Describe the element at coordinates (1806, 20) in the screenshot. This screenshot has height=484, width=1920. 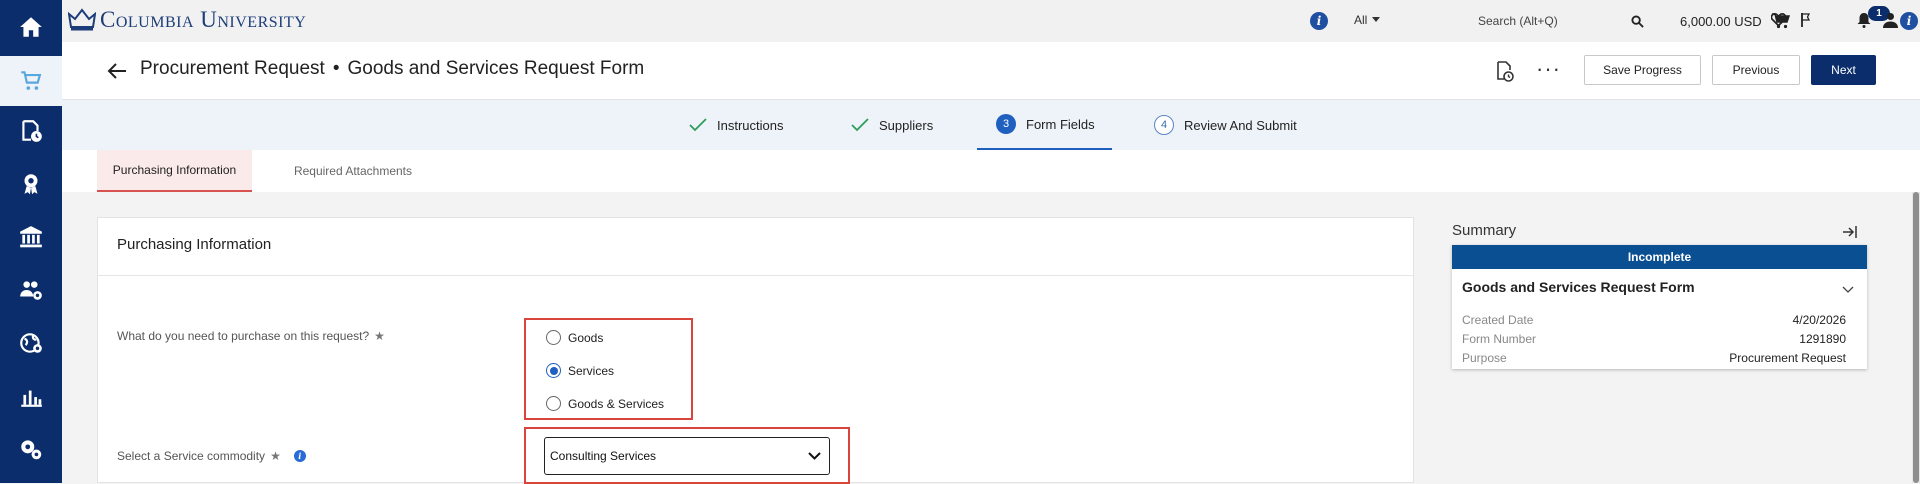
I see `flag-icon` at that location.